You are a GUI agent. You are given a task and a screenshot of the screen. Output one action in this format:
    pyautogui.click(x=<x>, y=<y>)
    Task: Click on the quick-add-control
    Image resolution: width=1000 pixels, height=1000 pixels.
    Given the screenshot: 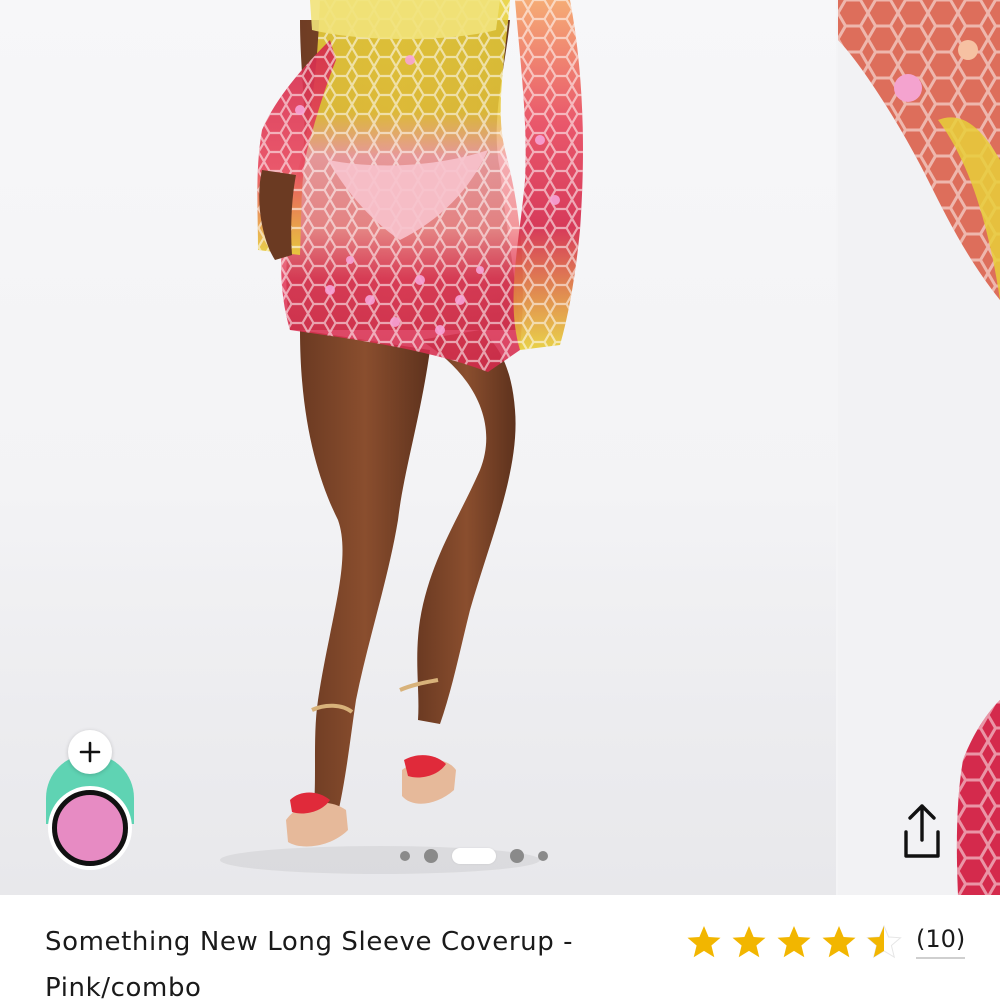 What is the action you would take?
    pyautogui.click(x=90, y=803)
    